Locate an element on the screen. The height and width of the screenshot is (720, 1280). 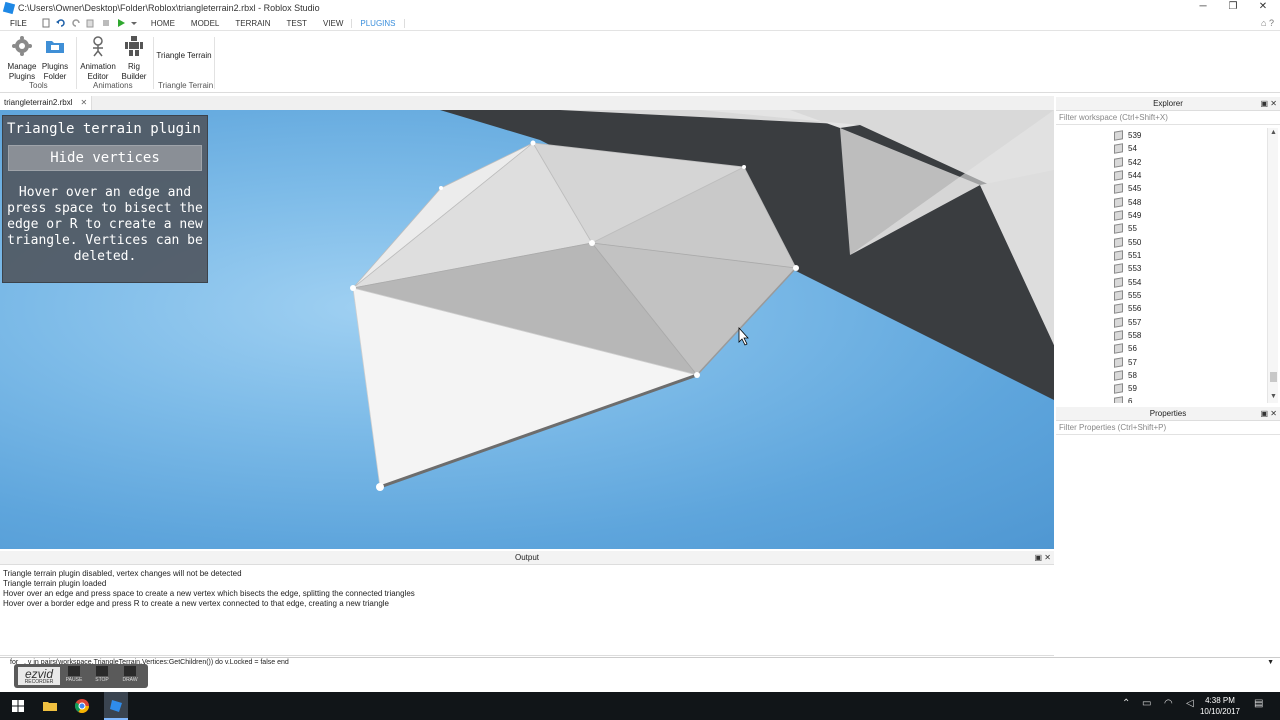
volume-icon: ◁ is located at coordinates (1190, 703).